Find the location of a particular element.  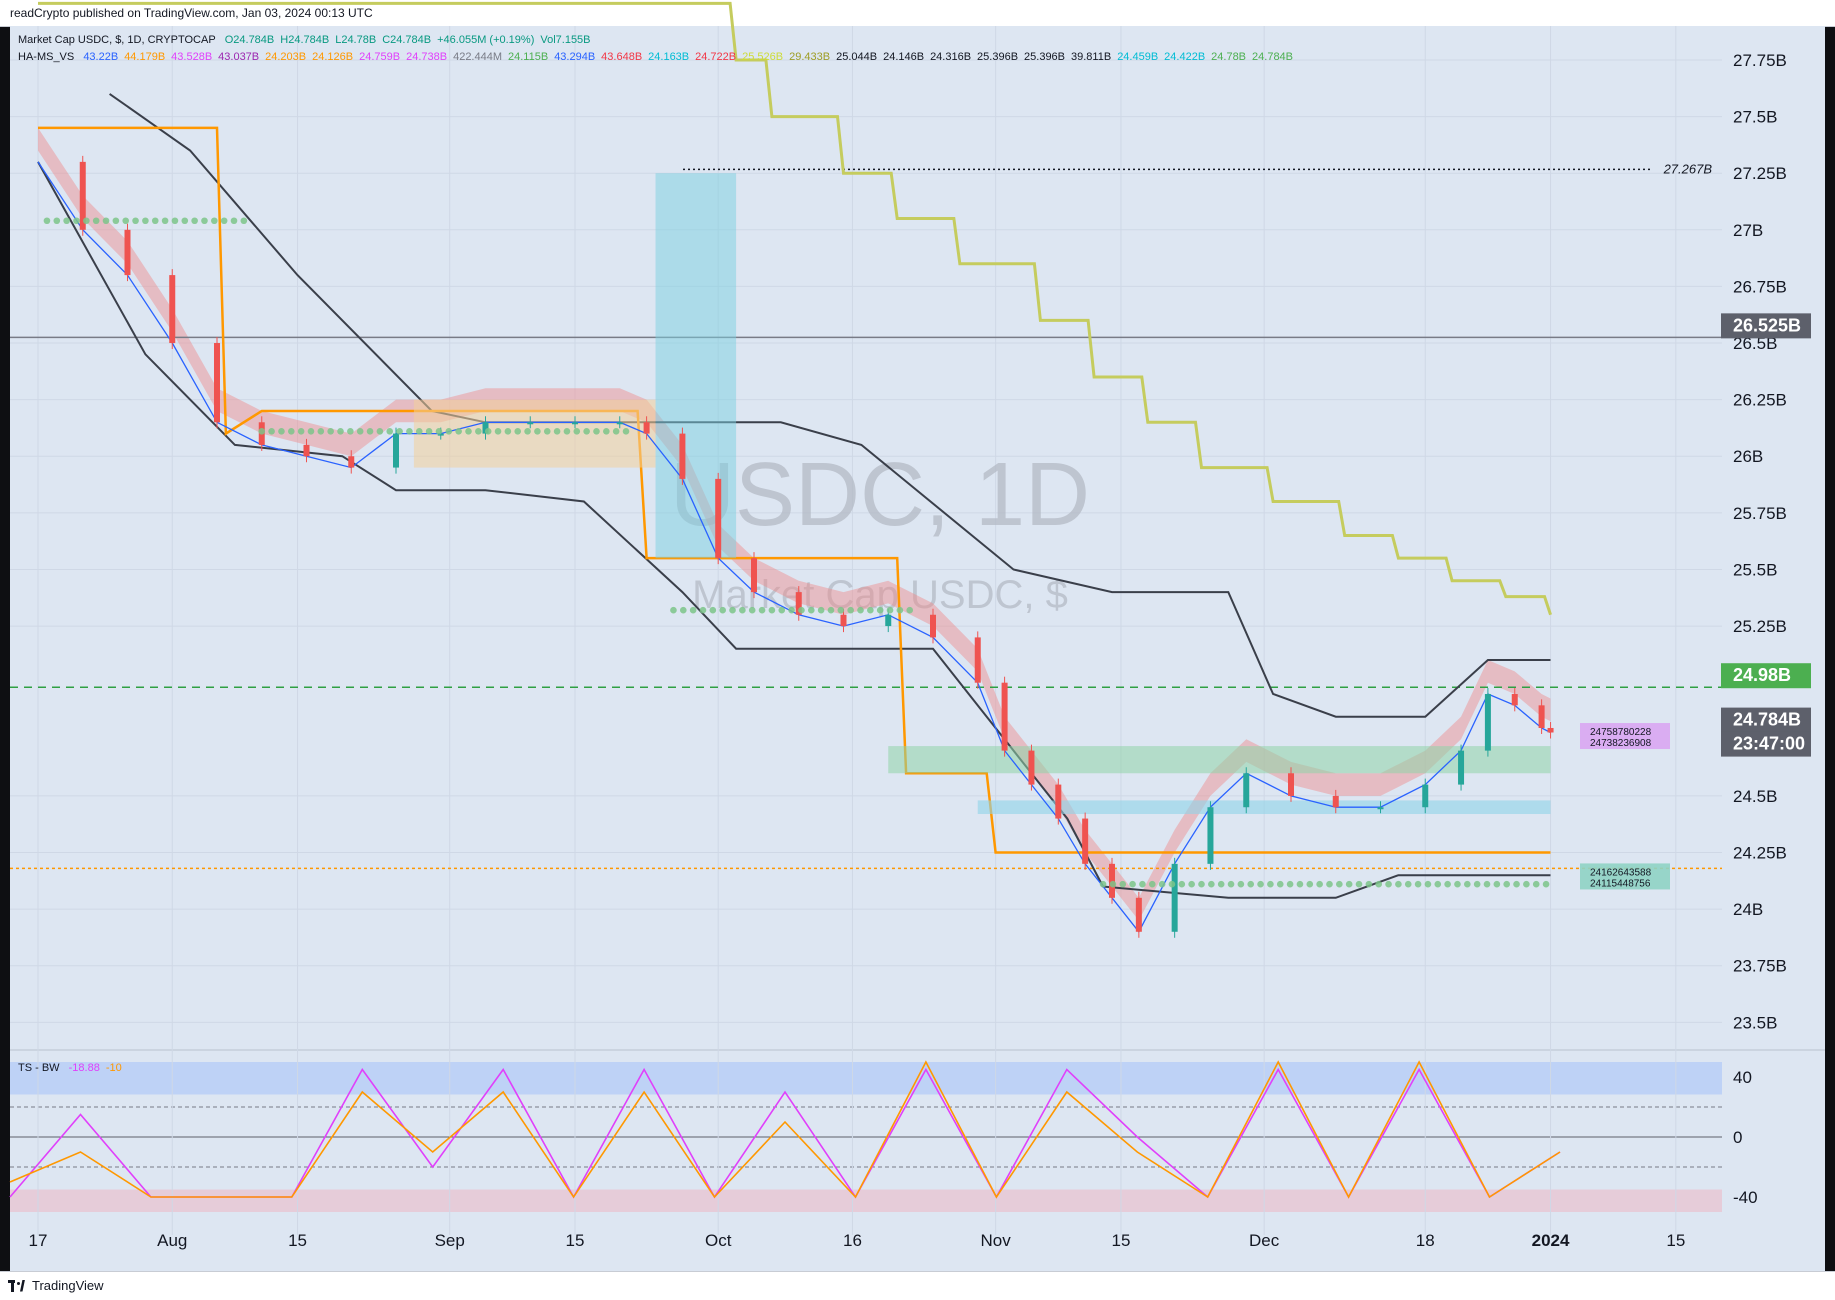

oscillator-value: -10 is located at coordinates (113, 1068).